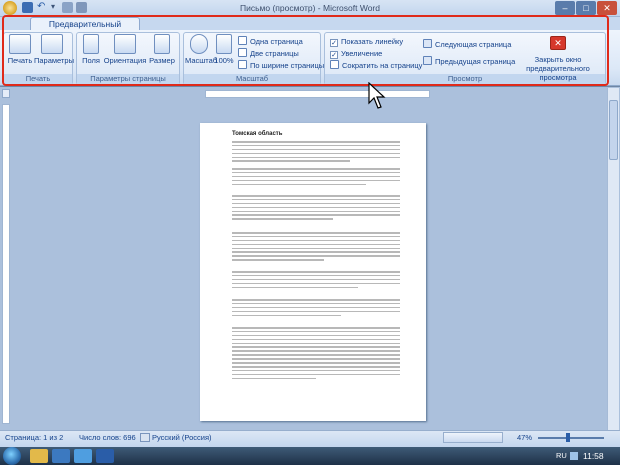 The image size is (620, 465). What do you see at coordinates (6, 264) in the screenshot?
I see `vertical-ruler` at bounding box center [6, 264].